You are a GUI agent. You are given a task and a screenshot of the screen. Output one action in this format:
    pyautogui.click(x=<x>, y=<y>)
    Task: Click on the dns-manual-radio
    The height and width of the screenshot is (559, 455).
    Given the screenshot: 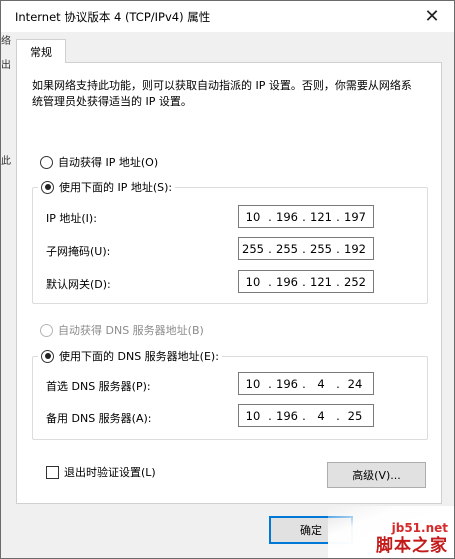 What is the action you would take?
    pyautogui.click(x=47, y=356)
    